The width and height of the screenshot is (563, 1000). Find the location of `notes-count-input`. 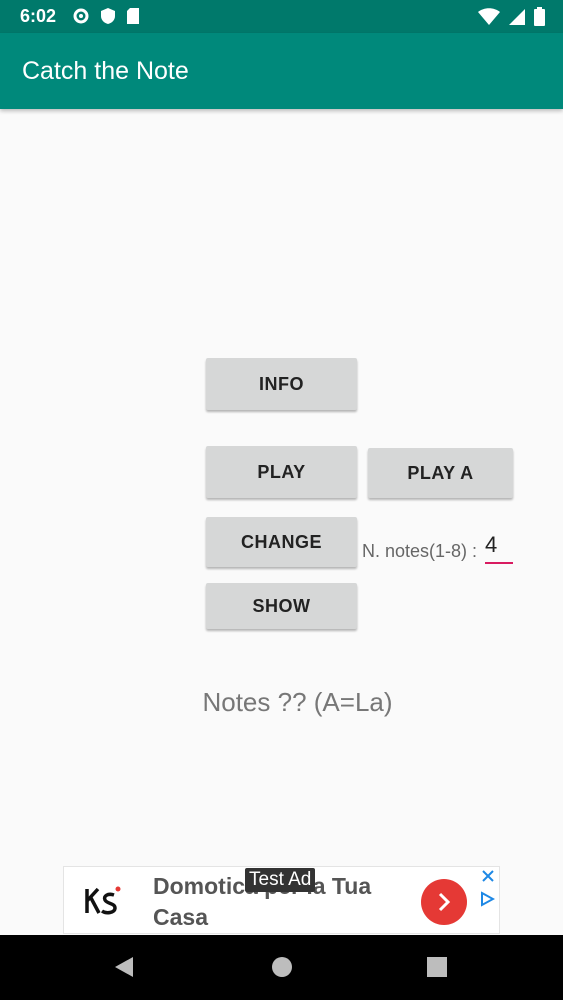

notes-count-input is located at coordinates (499, 546).